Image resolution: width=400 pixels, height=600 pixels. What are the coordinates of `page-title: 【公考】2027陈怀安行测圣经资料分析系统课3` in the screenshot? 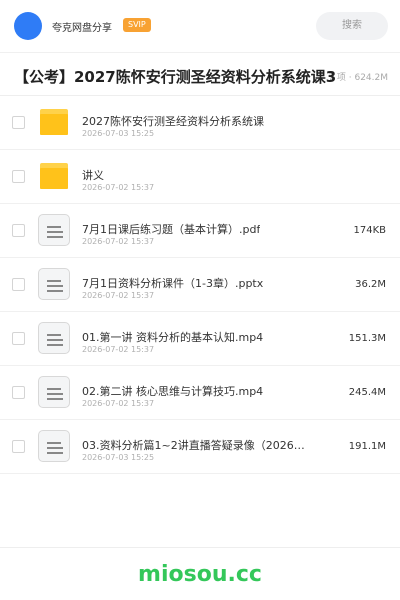 It's located at (175, 77).